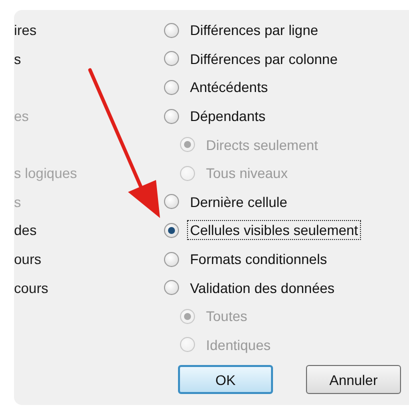 This screenshot has height=409, width=409. I want to click on option-label: Formats conditionnels, so click(258, 259).